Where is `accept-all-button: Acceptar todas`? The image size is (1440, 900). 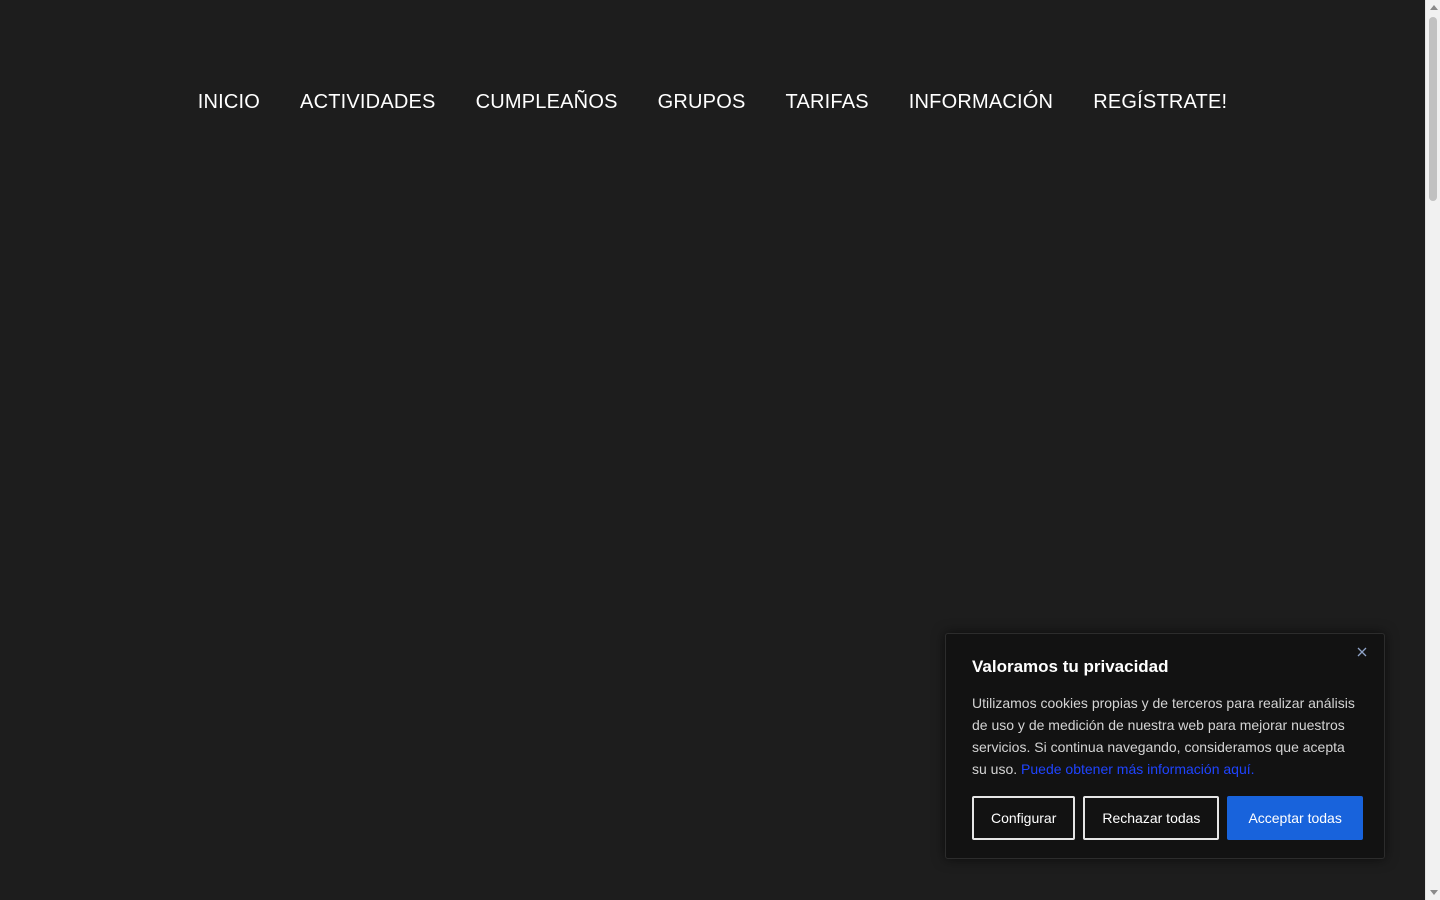
accept-all-button: Acceptar todas is located at coordinates (1295, 818).